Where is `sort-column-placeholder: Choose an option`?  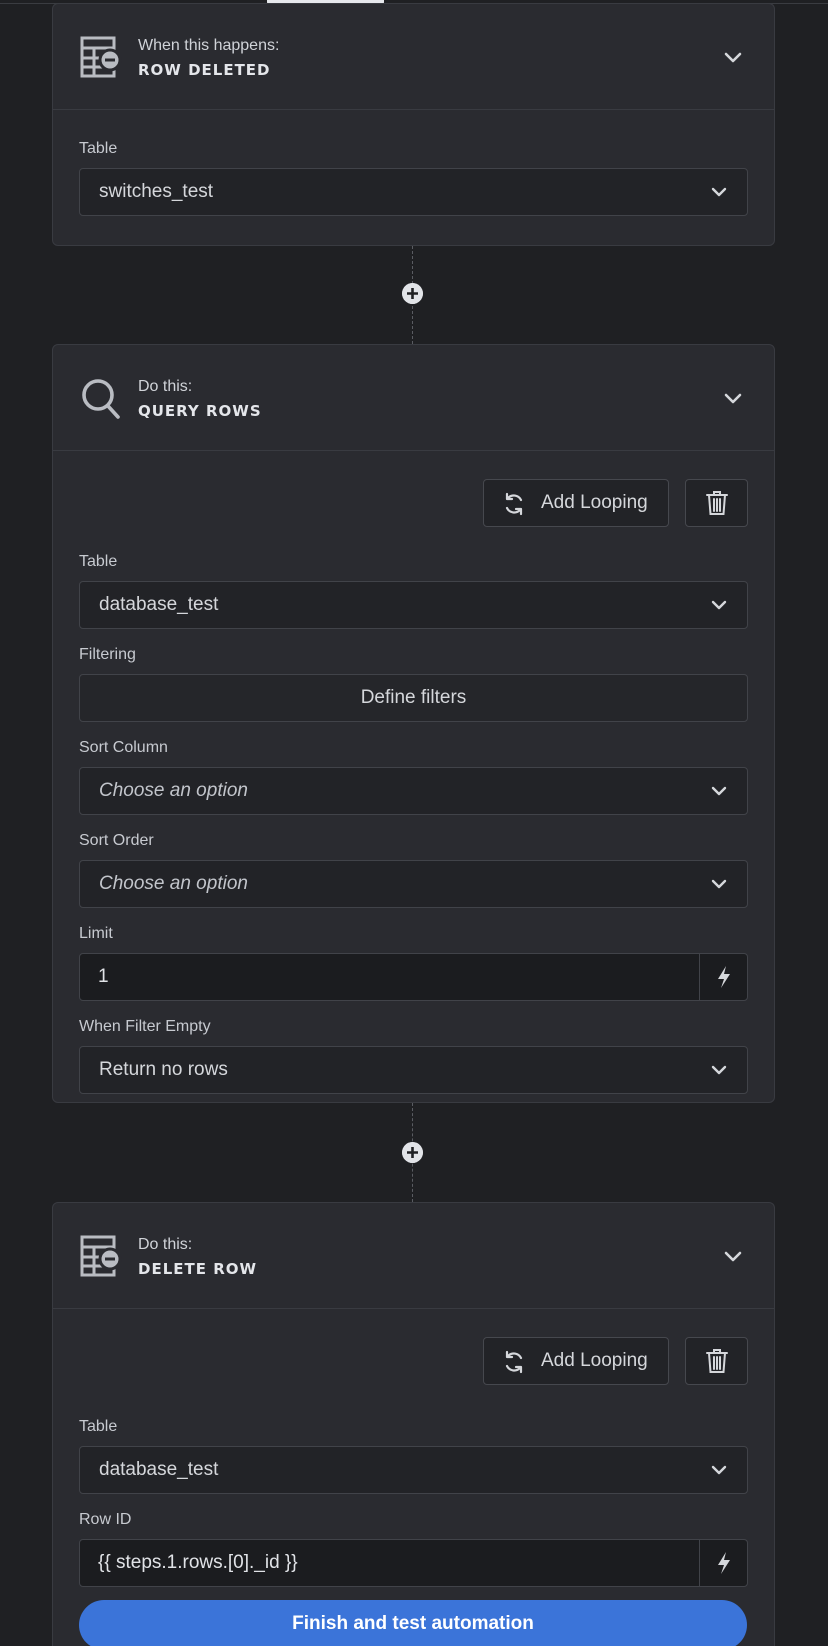 sort-column-placeholder: Choose an option is located at coordinates (173, 790).